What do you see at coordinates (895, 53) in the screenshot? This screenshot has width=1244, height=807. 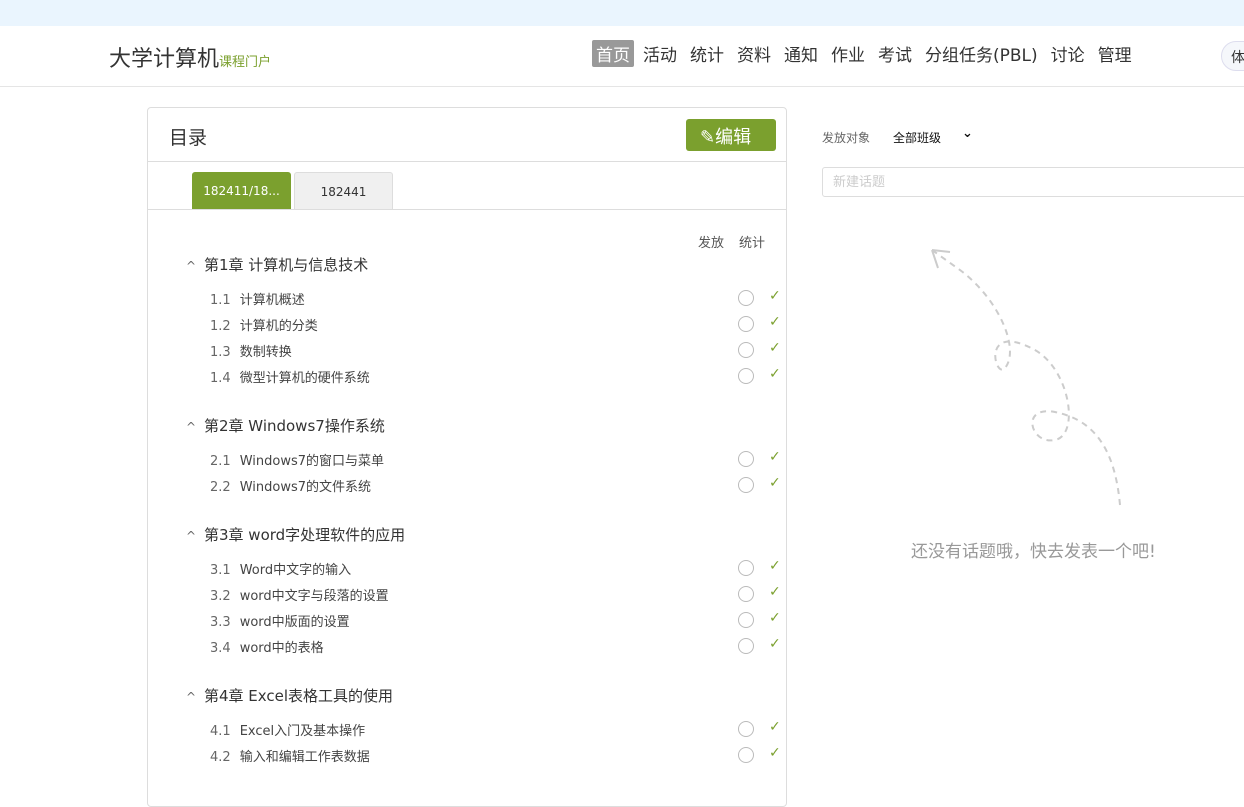 I see `nav-item: 考试` at bounding box center [895, 53].